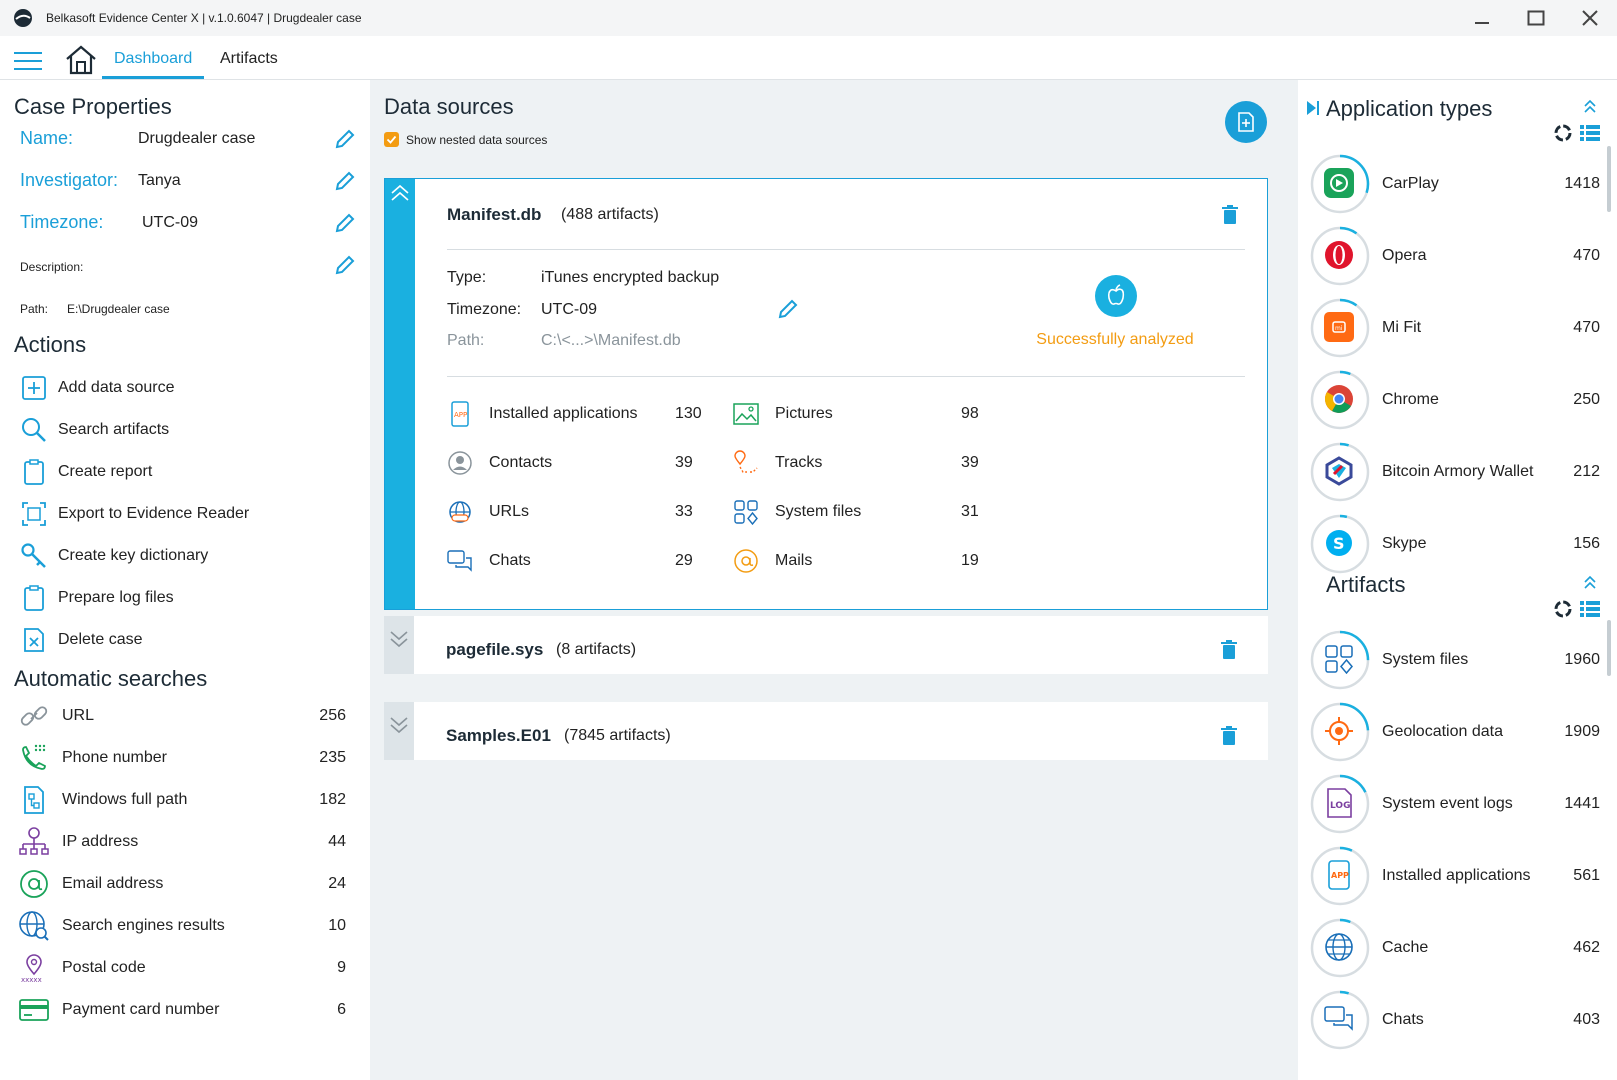 The height and width of the screenshot is (1080, 1617). Describe the element at coordinates (34, 1010) in the screenshot. I see `card-icon` at that location.